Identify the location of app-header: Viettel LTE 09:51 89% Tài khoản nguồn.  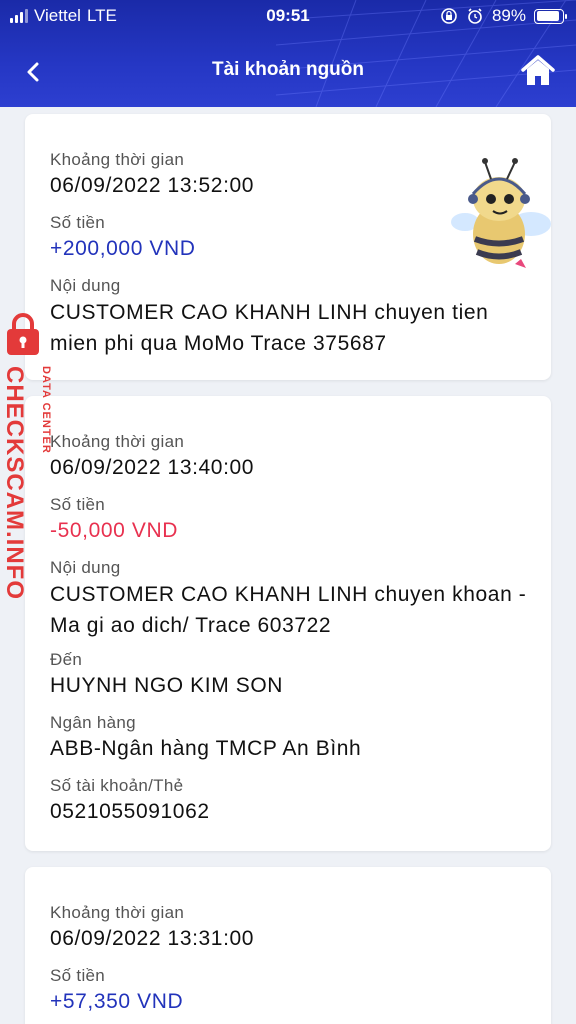
(288, 53).